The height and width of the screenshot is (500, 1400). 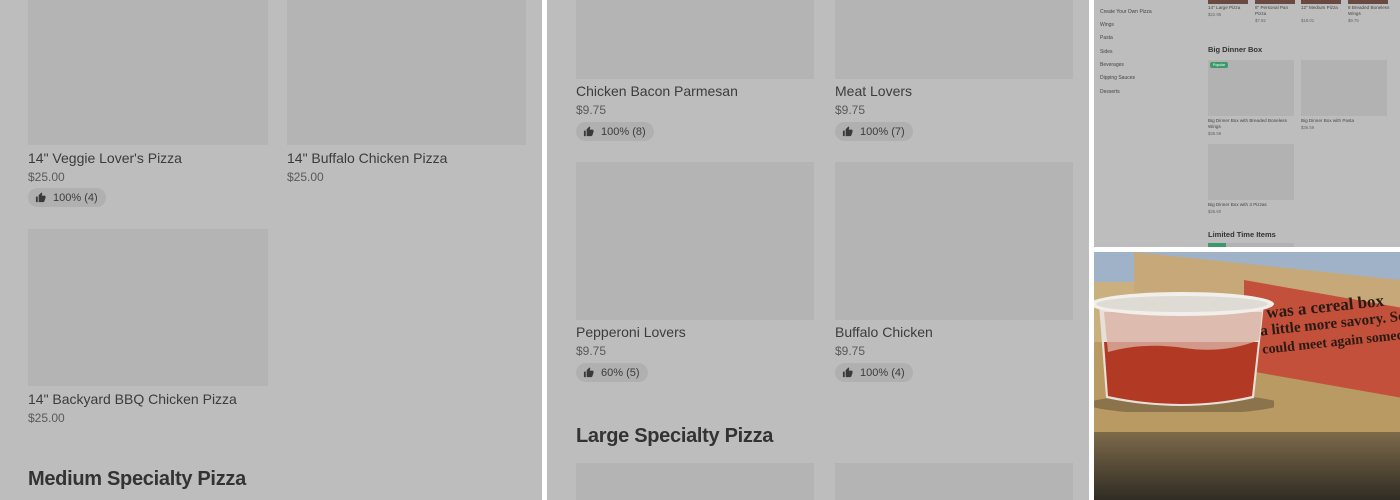 I want to click on menu-item-name: Pepperoni Lovers, so click(x=631, y=332).